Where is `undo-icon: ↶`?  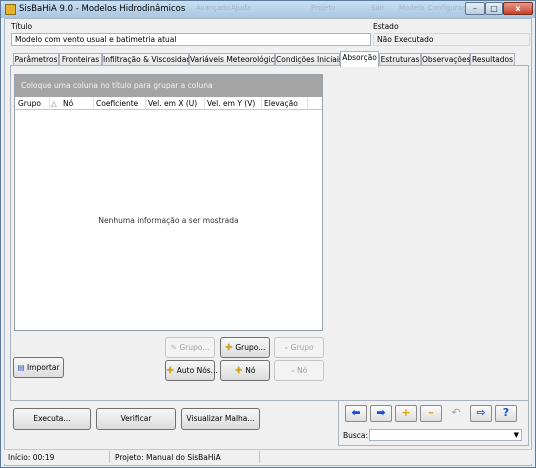
undo-icon: ↶ is located at coordinates (456, 413).